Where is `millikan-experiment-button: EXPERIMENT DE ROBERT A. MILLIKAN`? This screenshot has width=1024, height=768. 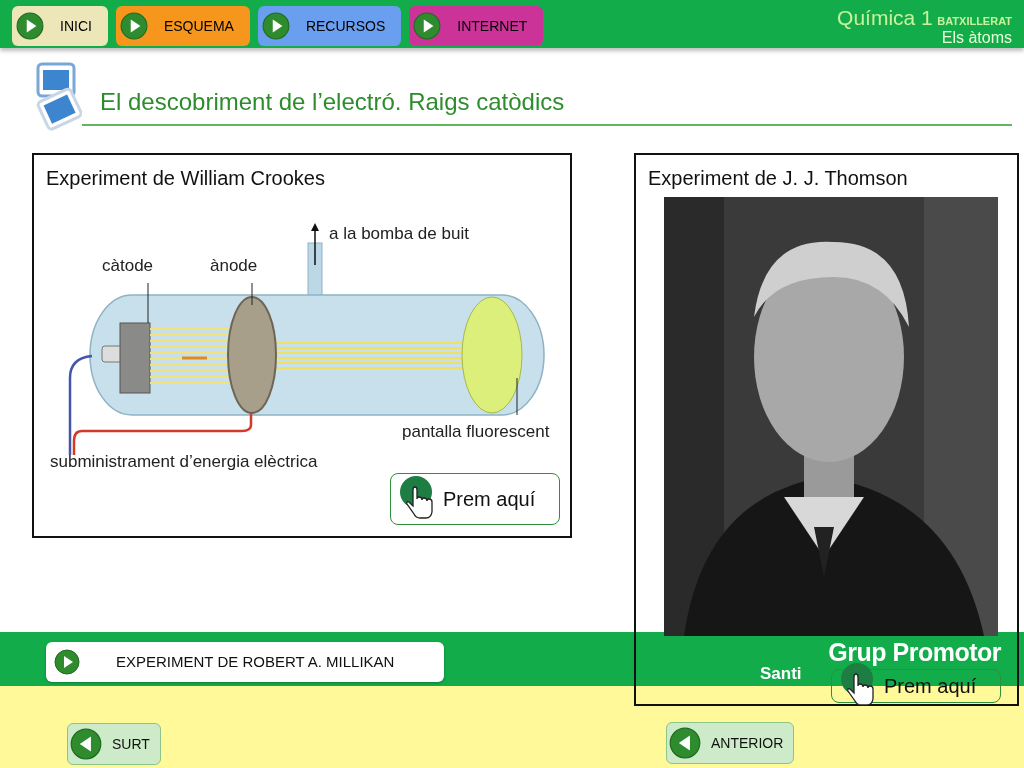 millikan-experiment-button: EXPERIMENT DE ROBERT A. MILLIKAN is located at coordinates (245, 662).